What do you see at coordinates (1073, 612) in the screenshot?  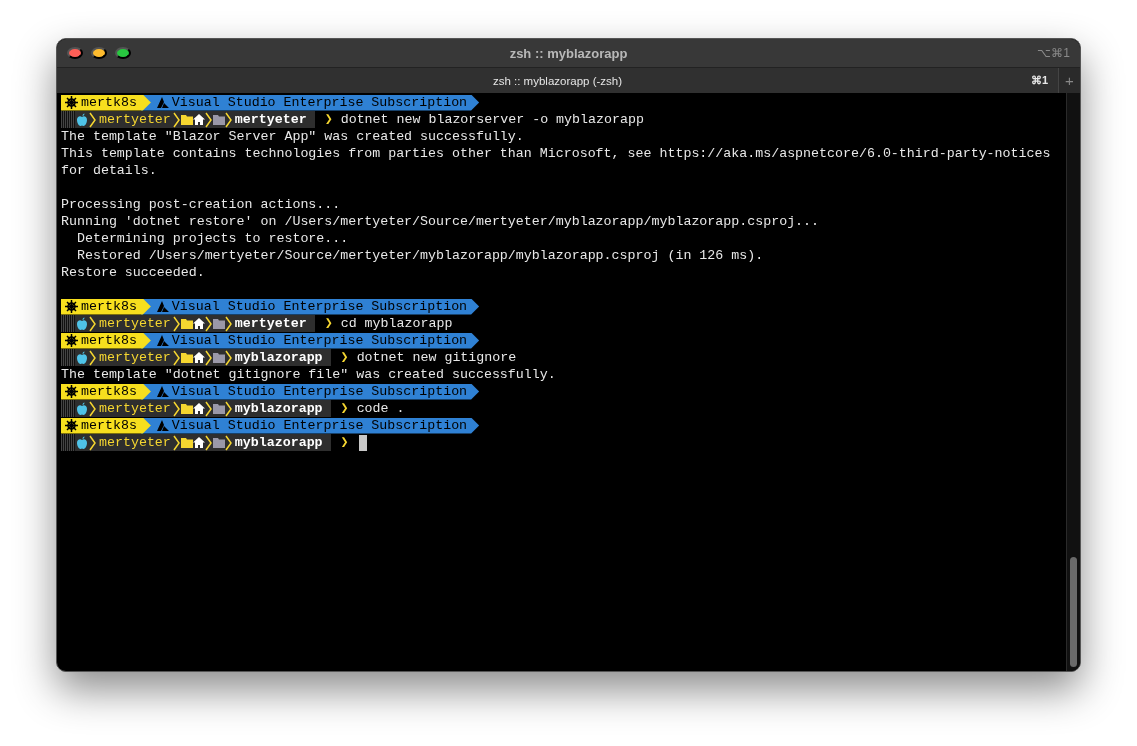 I see `scrollbar-thumb` at bounding box center [1073, 612].